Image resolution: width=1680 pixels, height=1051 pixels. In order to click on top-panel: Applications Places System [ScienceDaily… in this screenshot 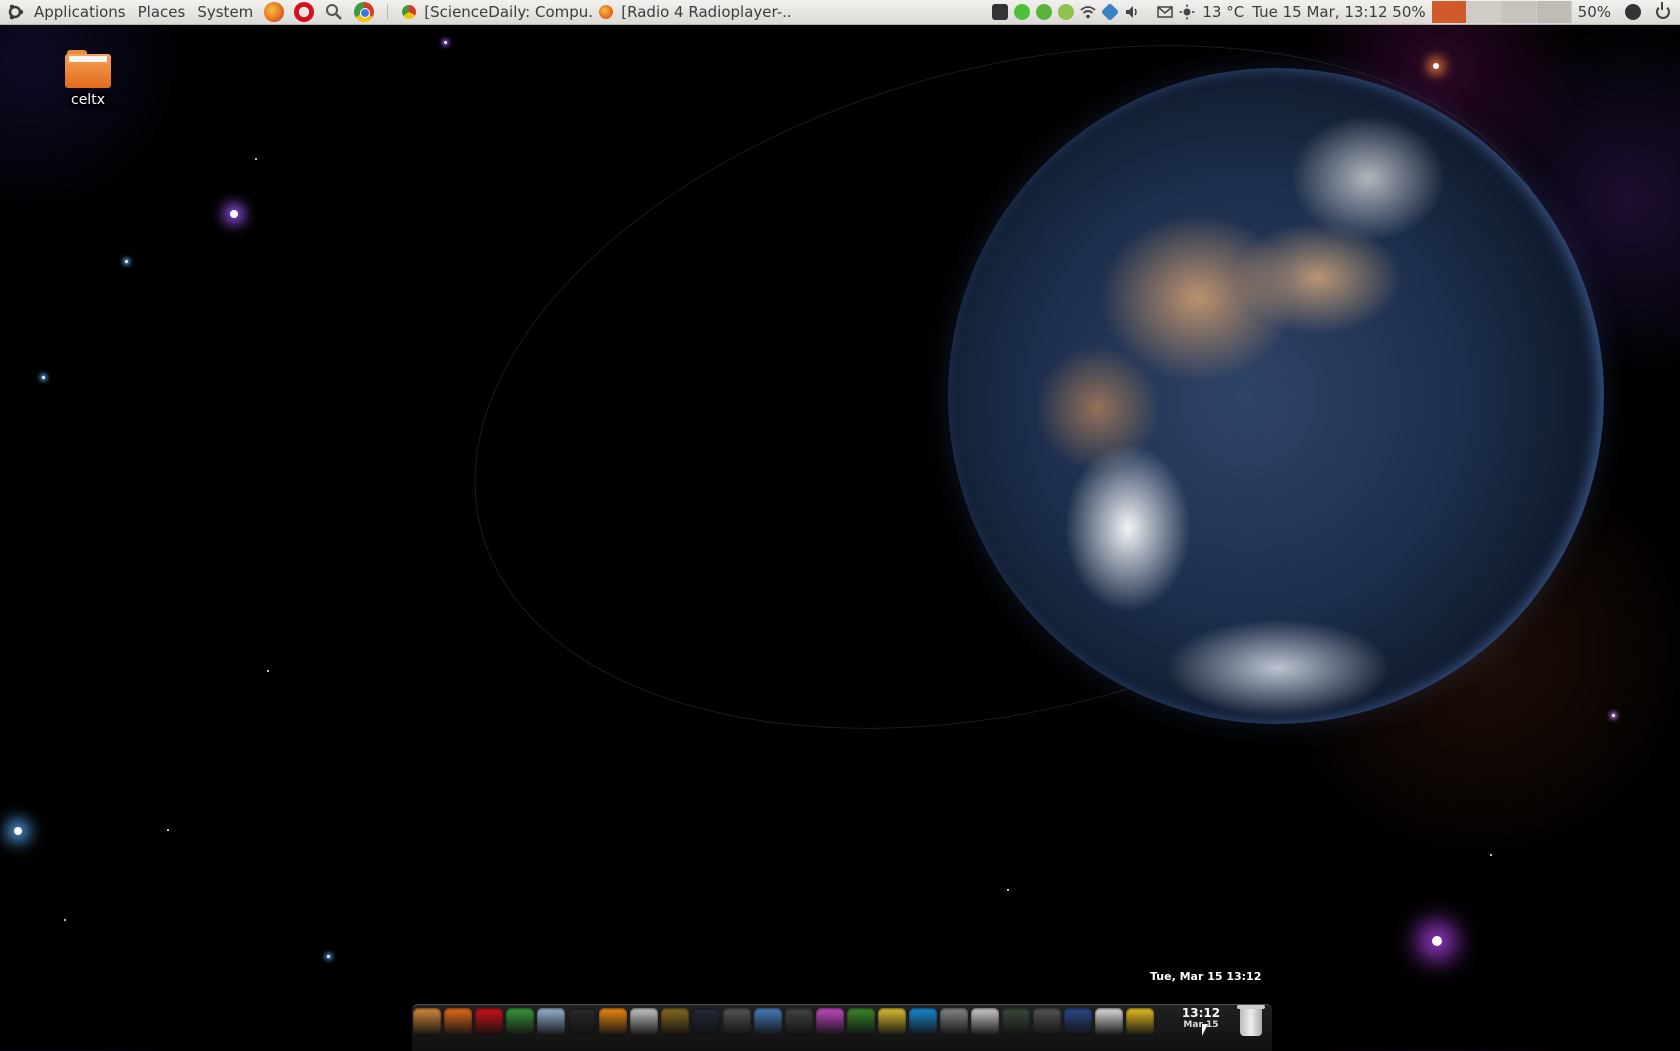, I will do `click(840, 12)`.